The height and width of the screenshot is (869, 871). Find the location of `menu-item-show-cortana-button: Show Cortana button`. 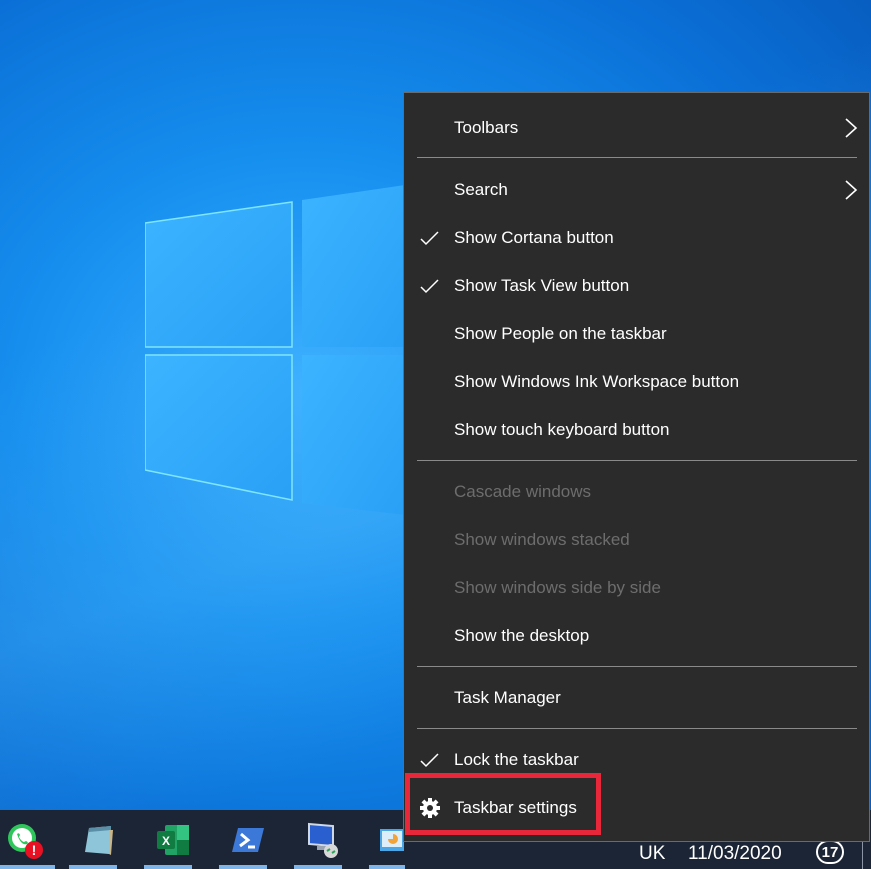

menu-item-show-cortana-button: Show Cortana button is located at coordinates (636, 238).